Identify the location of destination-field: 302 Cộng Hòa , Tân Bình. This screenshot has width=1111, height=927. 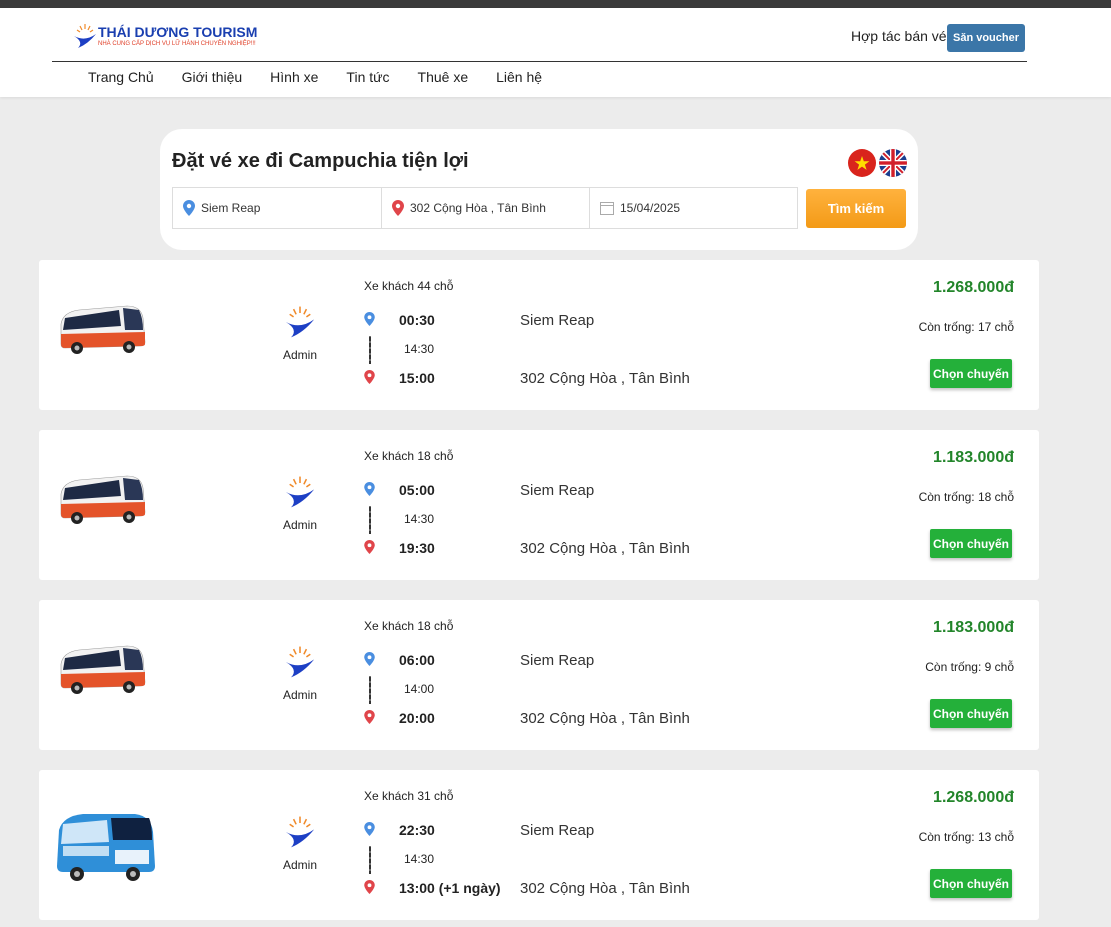
(486, 208).